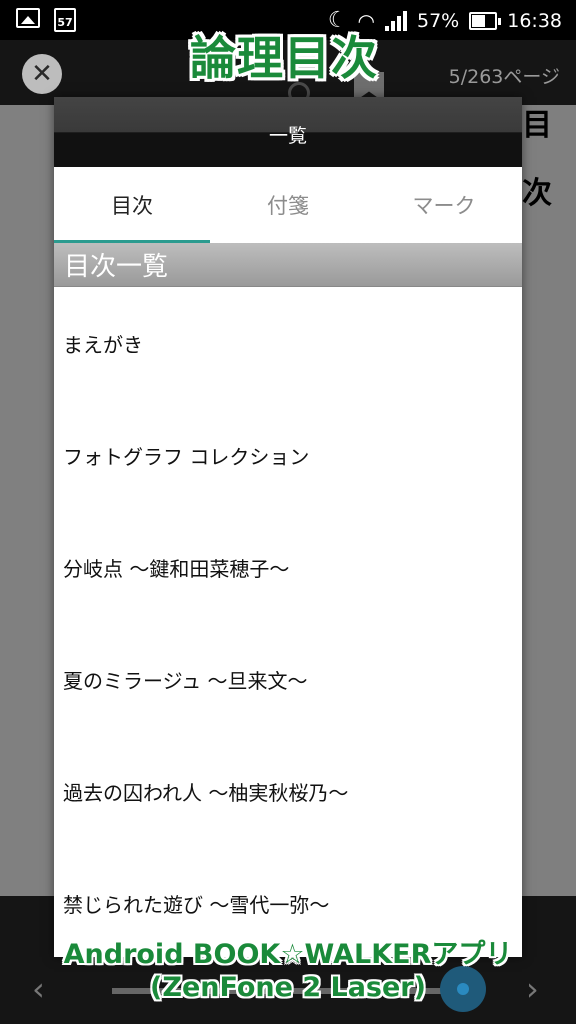 This screenshot has width=576, height=1024. I want to click on battery-icon, so click(485, 20).